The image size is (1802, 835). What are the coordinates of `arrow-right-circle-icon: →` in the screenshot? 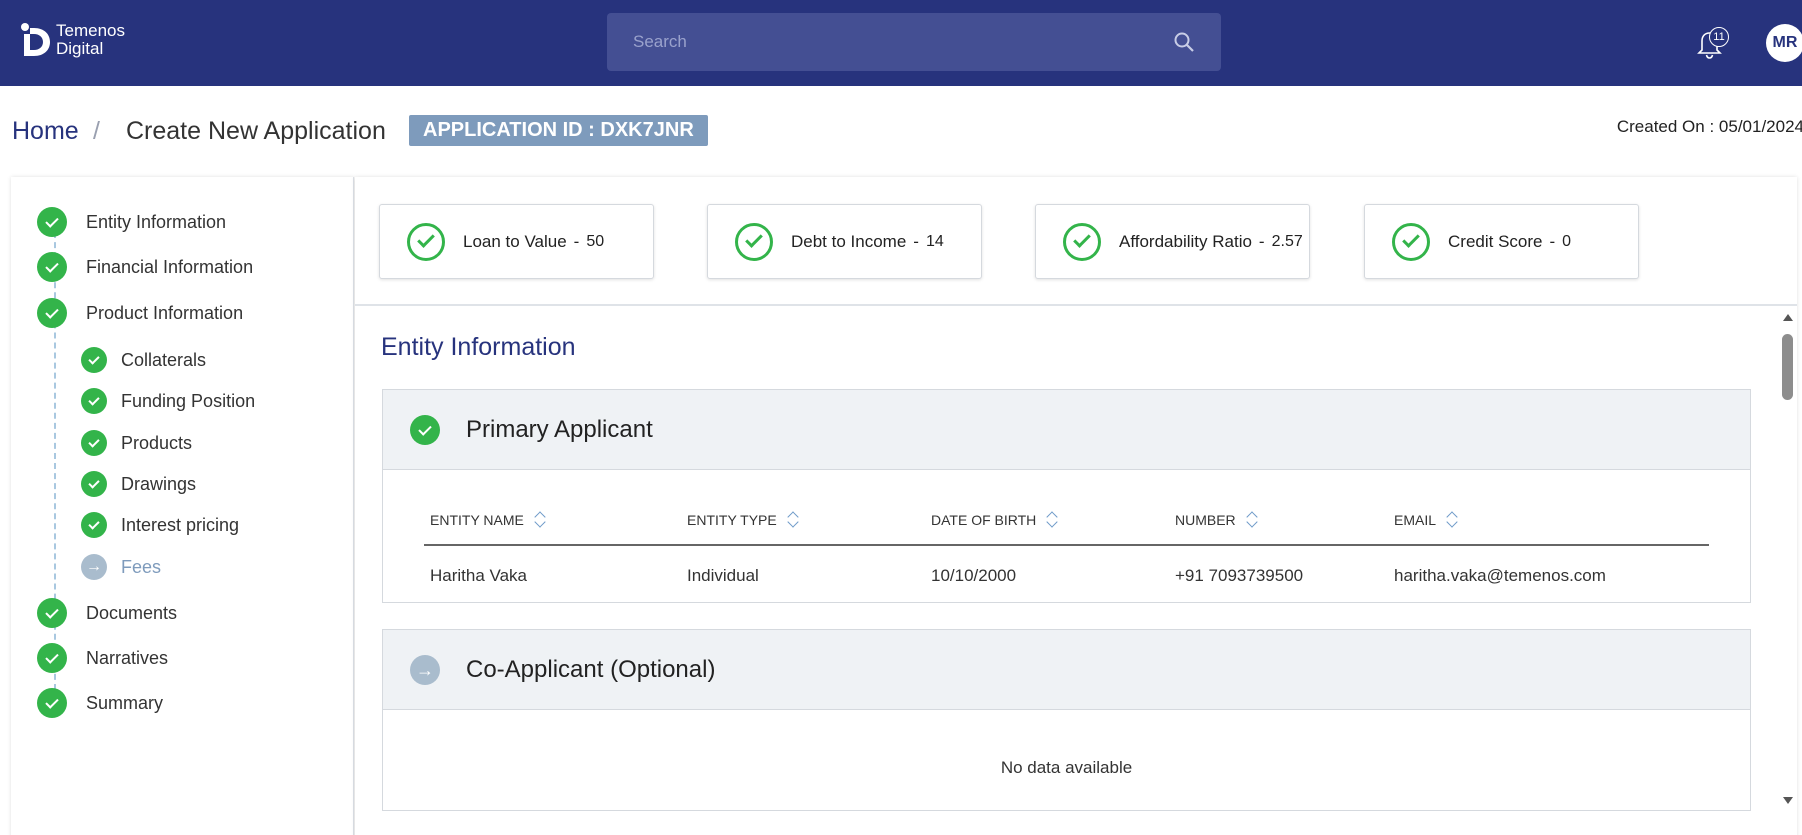 It's located at (425, 670).